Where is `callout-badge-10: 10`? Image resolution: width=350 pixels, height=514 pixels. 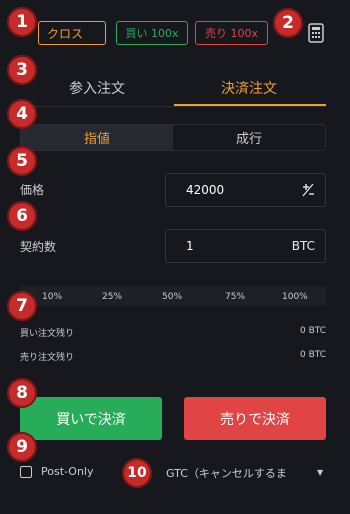
callout-badge-10: 10 is located at coordinates (137, 473).